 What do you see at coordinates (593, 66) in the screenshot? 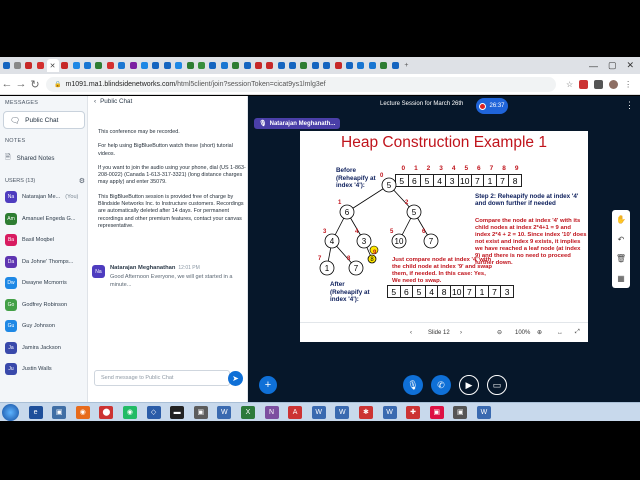
I see `minimize-window-button: —` at bounding box center [593, 66].